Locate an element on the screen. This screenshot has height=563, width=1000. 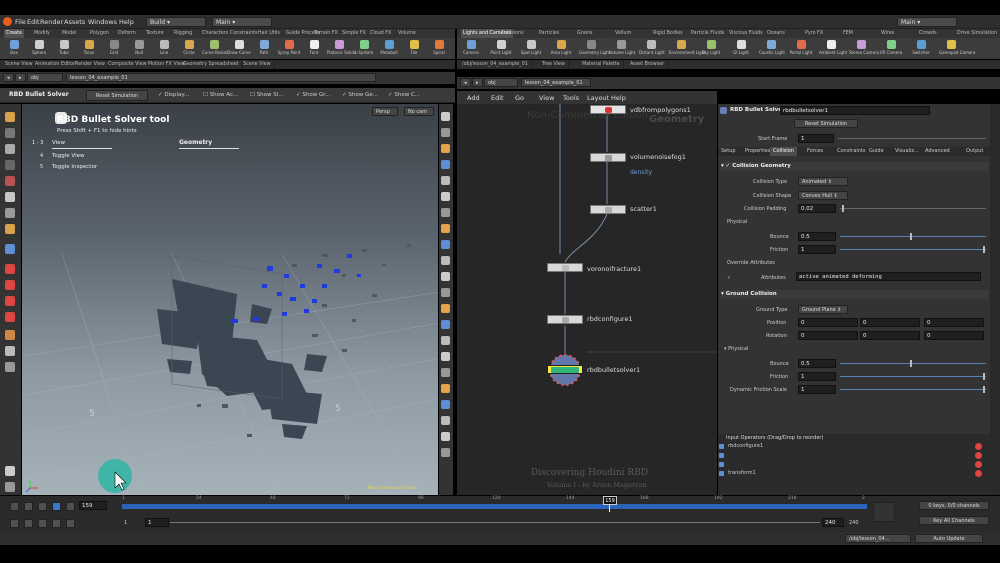
tool-area-light: Area Light is located at coordinates (561, 49).